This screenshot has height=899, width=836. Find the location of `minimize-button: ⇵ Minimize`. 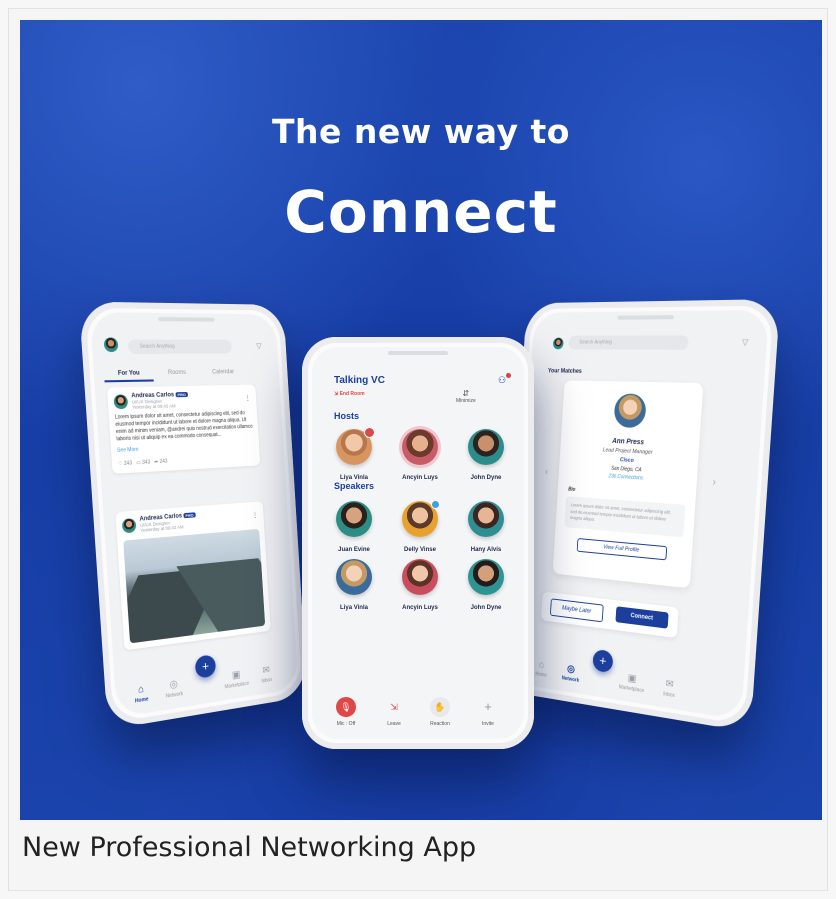

minimize-button: ⇵ Minimize is located at coordinates (466, 396).